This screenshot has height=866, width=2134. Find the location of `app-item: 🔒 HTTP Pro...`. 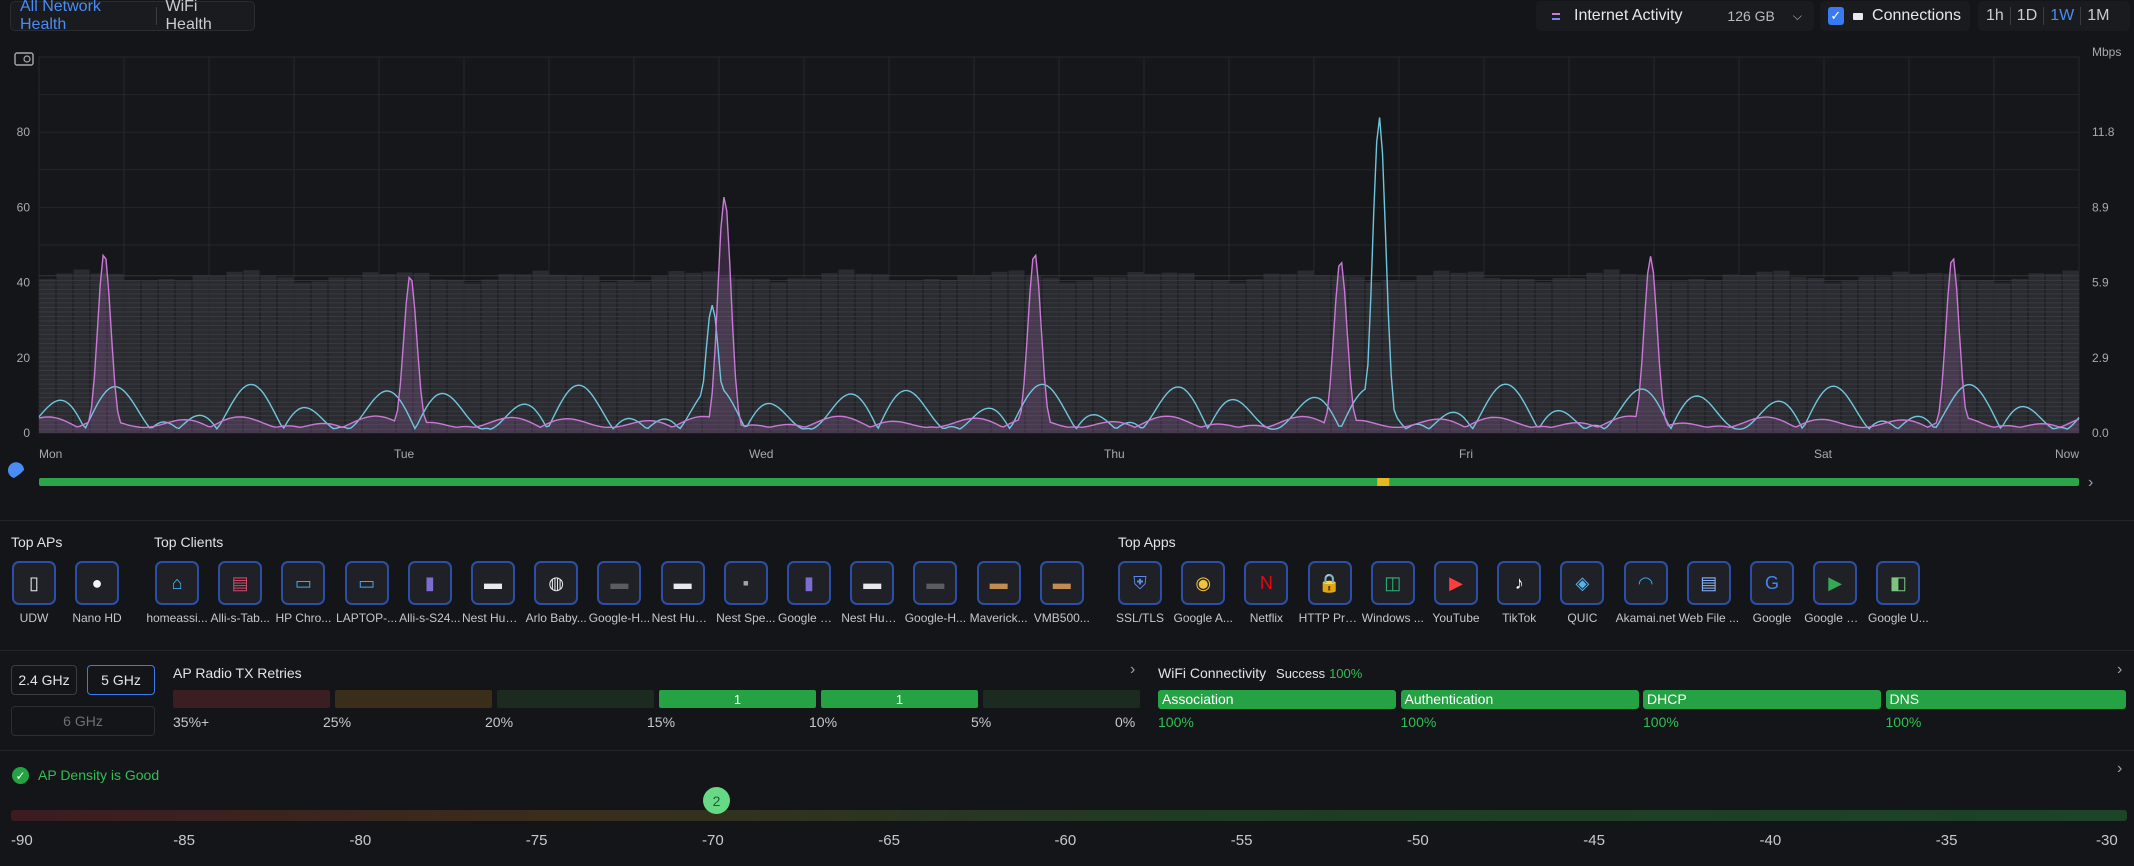

app-item: 🔒 HTTP Pro... is located at coordinates (1330, 593).